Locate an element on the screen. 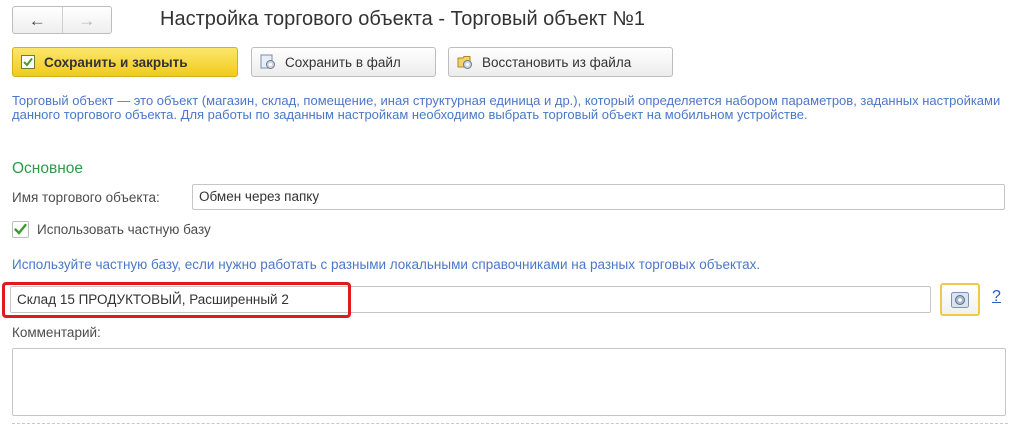 The width and height of the screenshot is (1024, 429). folder-gear-icon is located at coordinates (465, 62).